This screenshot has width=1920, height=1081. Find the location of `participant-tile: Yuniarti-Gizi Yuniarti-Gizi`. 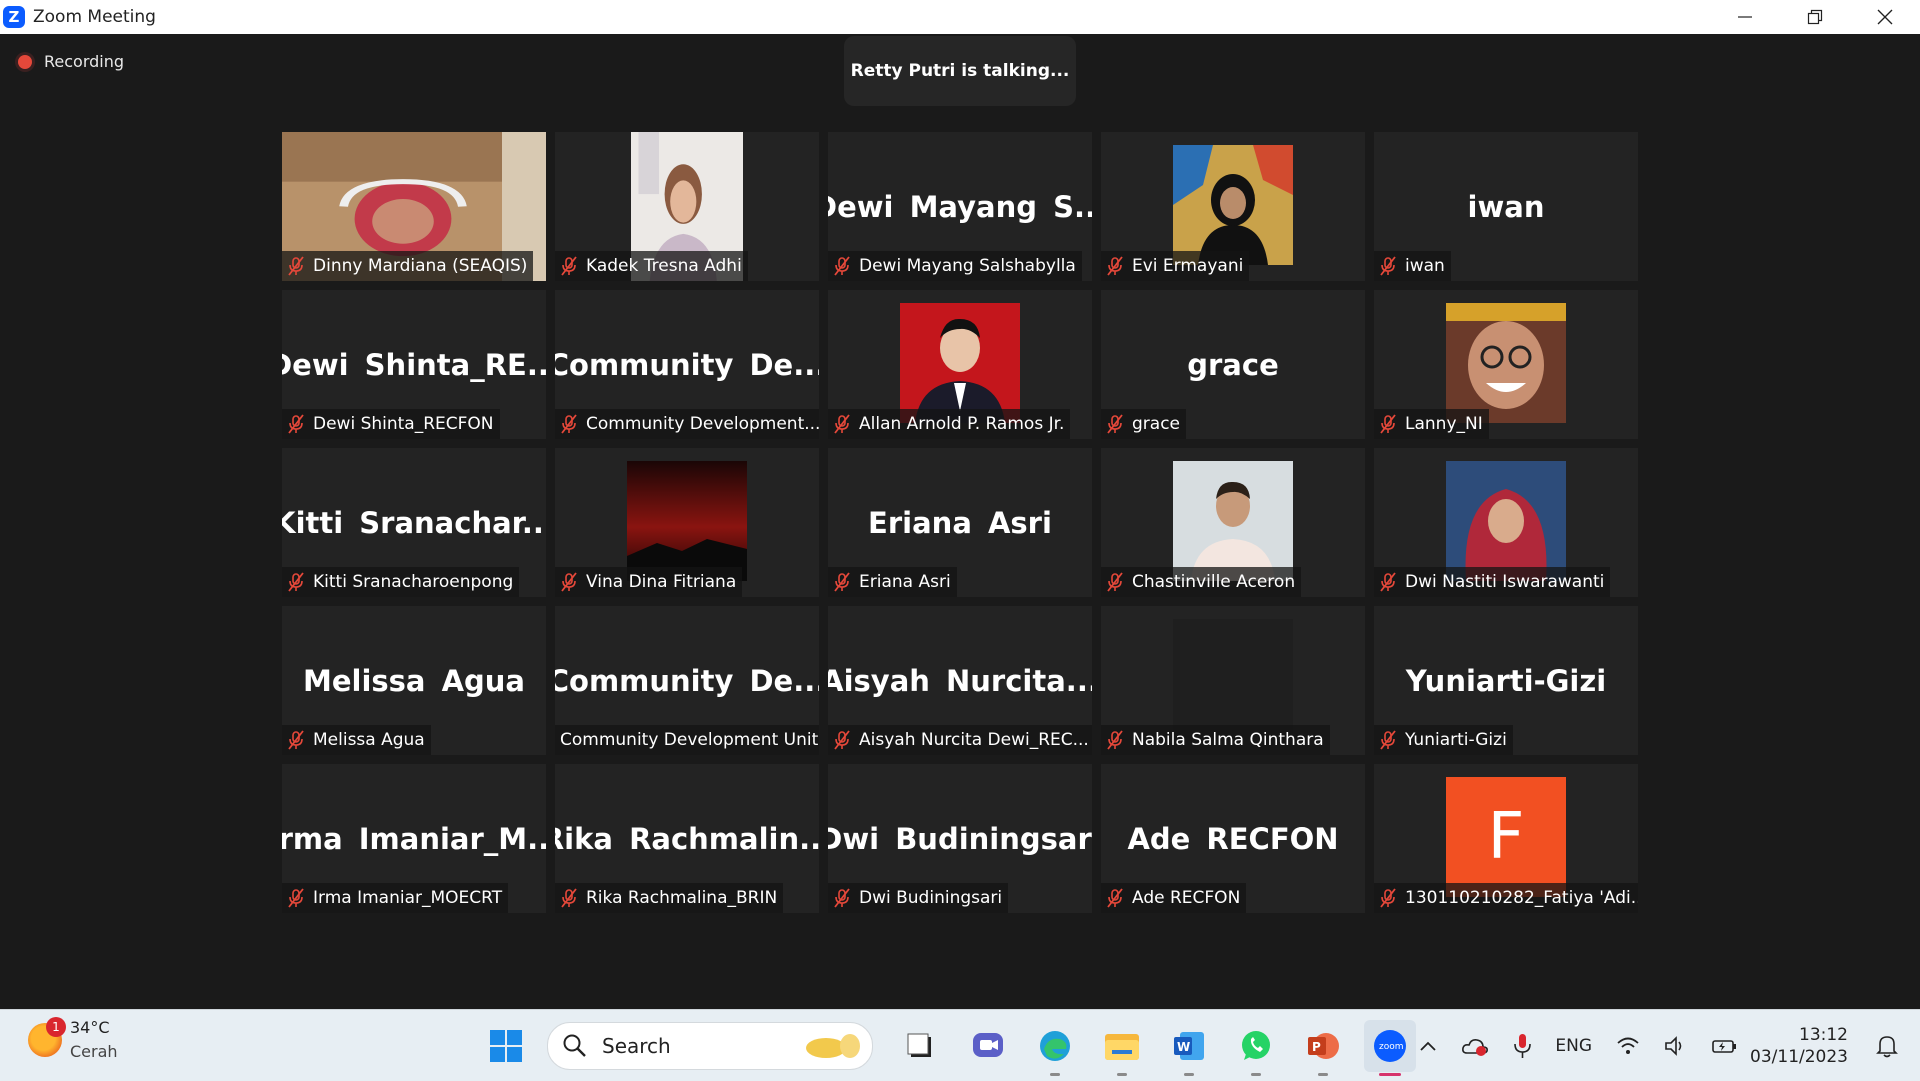

participant-tile: Yuniarti-Gizi Yuniarti-Gizi is located at coordinates (1506, 680).